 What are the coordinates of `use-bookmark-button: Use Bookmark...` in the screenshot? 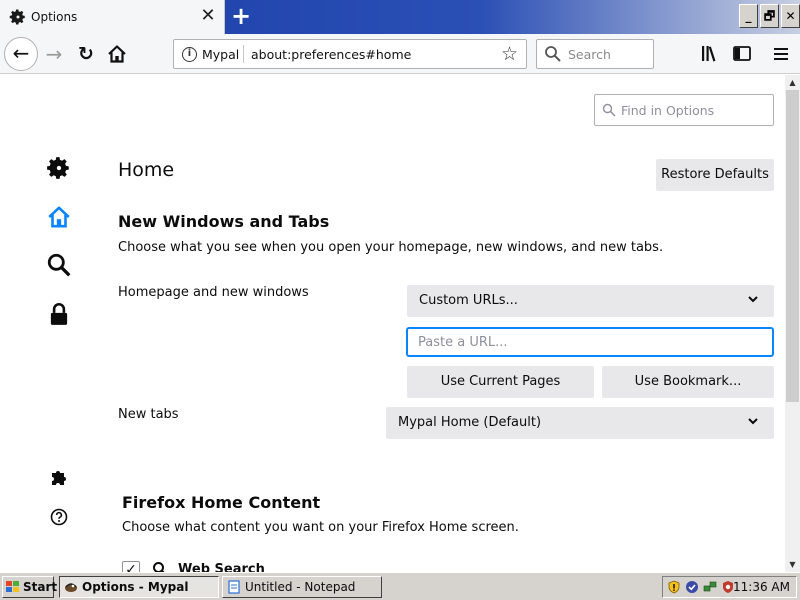 It's located at (688, 382).